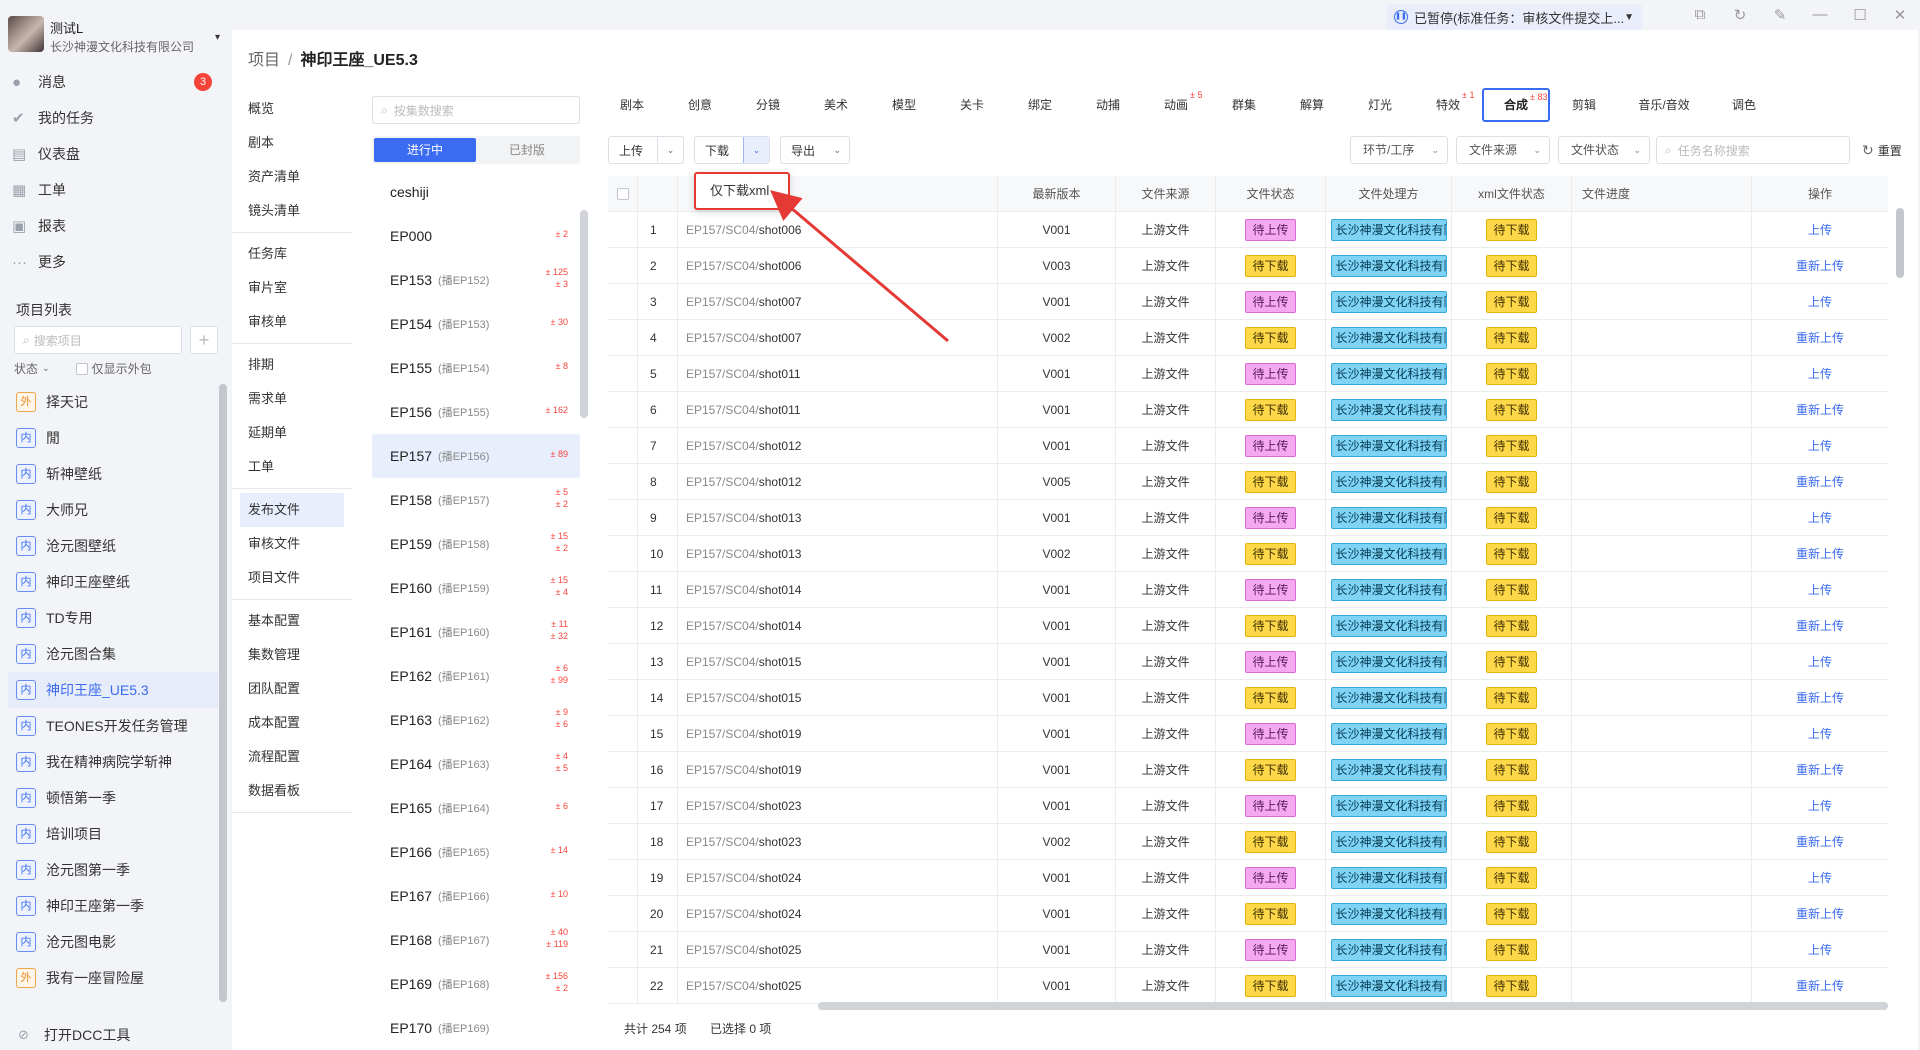 The height and width of the screenshot is (1050, 1920). Describe the element at coordinates (1040, 105) in the screenshot. I see `tab-stage: 绑定` at that location.